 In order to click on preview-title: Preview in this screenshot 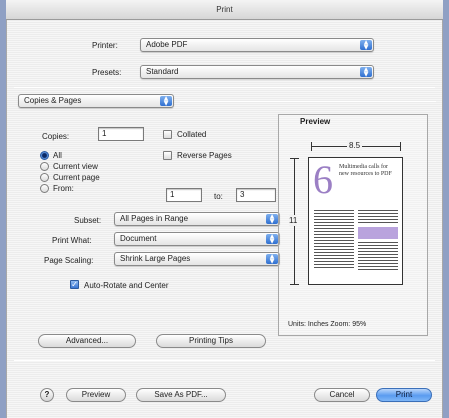, I will do `click(315, 121)`.